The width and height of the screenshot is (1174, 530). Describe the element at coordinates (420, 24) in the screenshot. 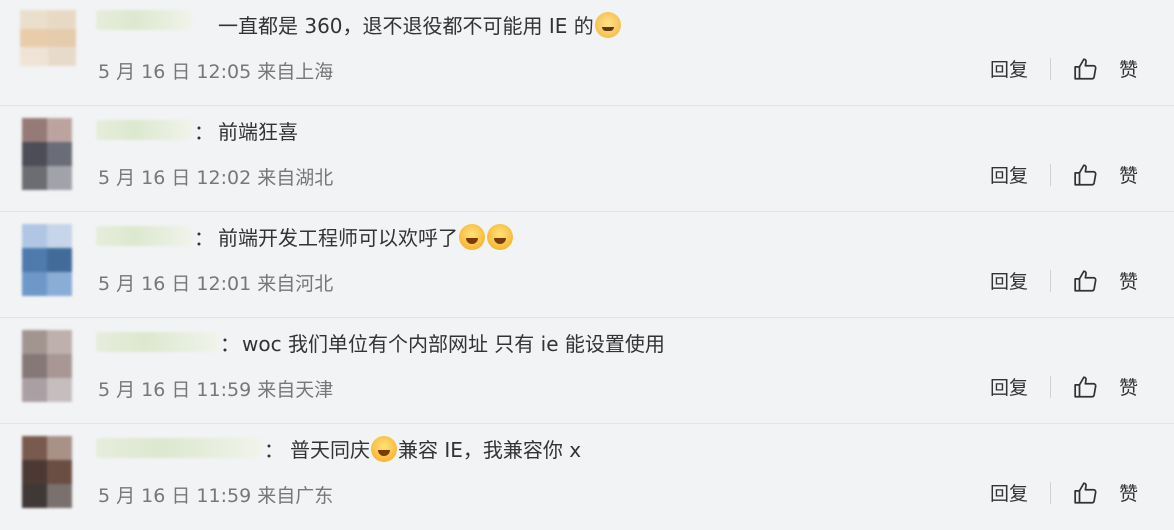

I see `comment-text: 一直都是 360，退不退役都不可能用 IE 的` at that location.